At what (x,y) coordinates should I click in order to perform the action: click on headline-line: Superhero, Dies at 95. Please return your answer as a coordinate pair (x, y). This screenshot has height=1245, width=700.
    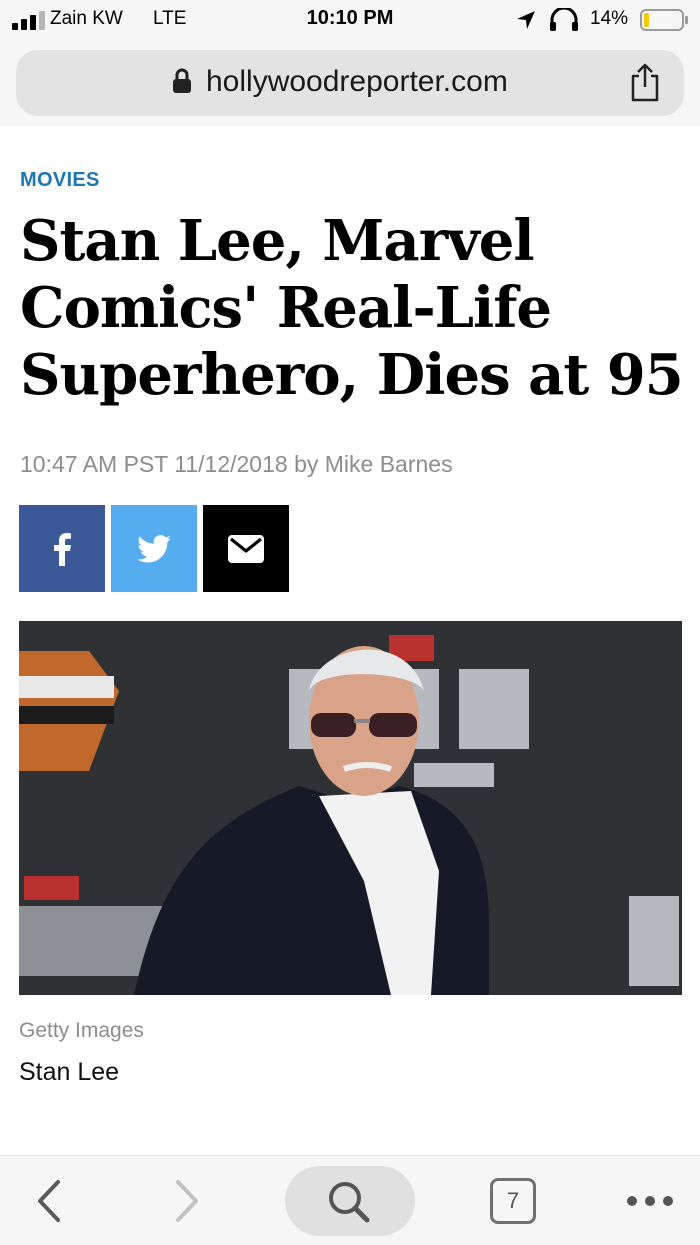
    Looking at the image, I should click on (352, 375).